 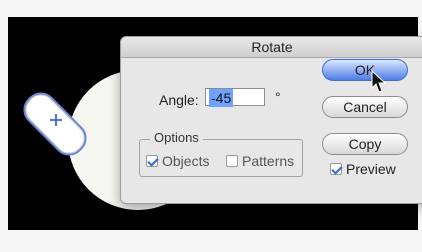 I want to click on options-title: Options, so click(x=176, y=137).